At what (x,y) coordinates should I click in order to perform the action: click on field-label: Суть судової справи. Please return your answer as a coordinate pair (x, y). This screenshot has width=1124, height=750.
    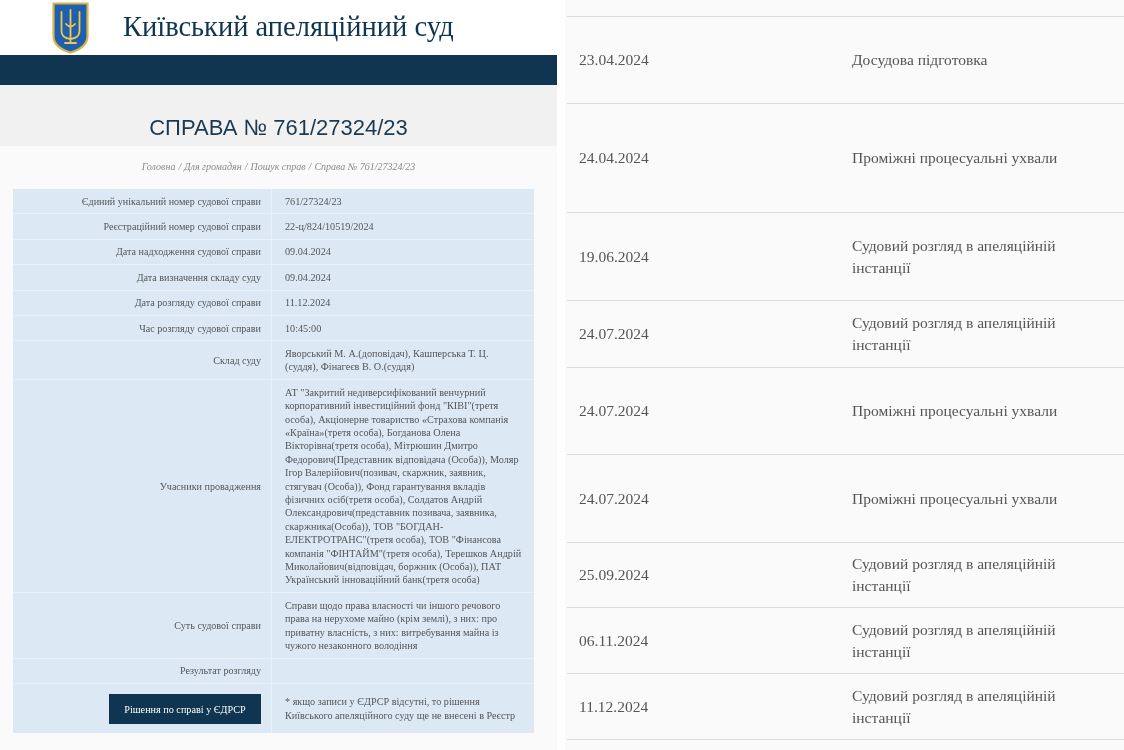
    Looking at the image, I should click on (217, 625).